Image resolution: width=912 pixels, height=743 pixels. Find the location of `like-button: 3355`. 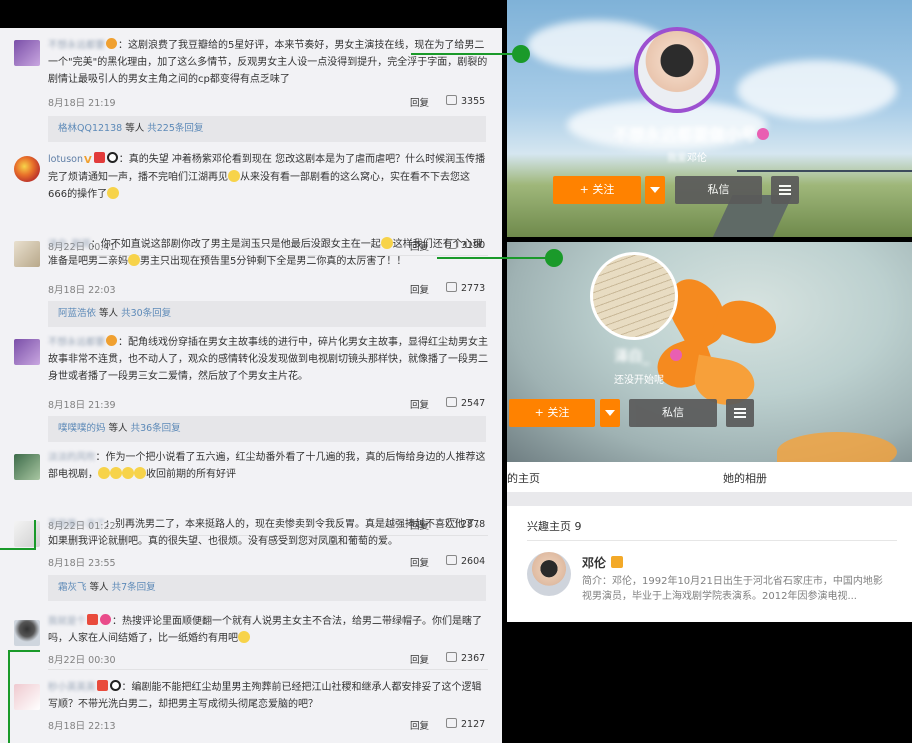

like-button: 3355 is located at coordinates (465, 101).